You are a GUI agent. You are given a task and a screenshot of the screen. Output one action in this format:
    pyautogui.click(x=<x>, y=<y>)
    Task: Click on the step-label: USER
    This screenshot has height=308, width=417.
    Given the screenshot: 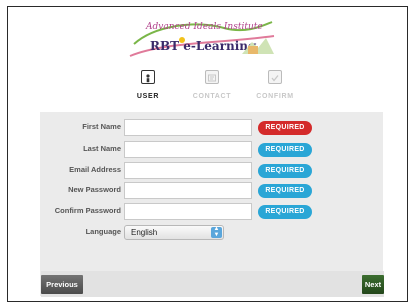 What is the action you would take?
    pyautogui.click(x=148, y=96)
    